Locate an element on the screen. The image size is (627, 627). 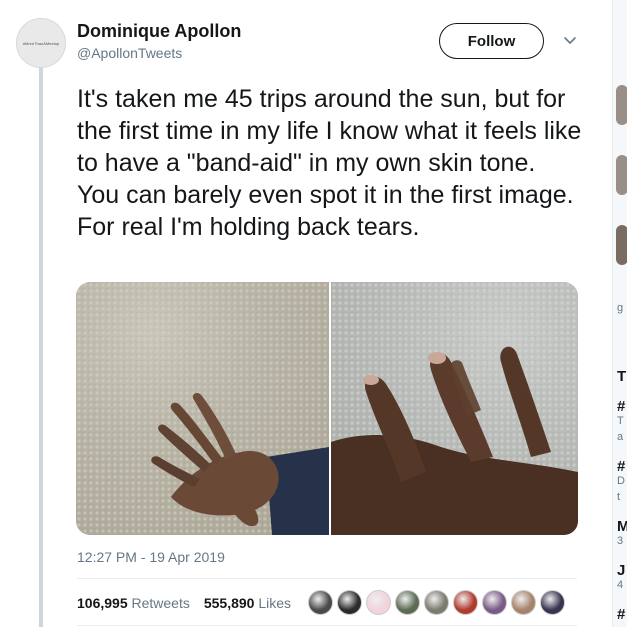
divider-bottom is located at coordinates (327, 625).